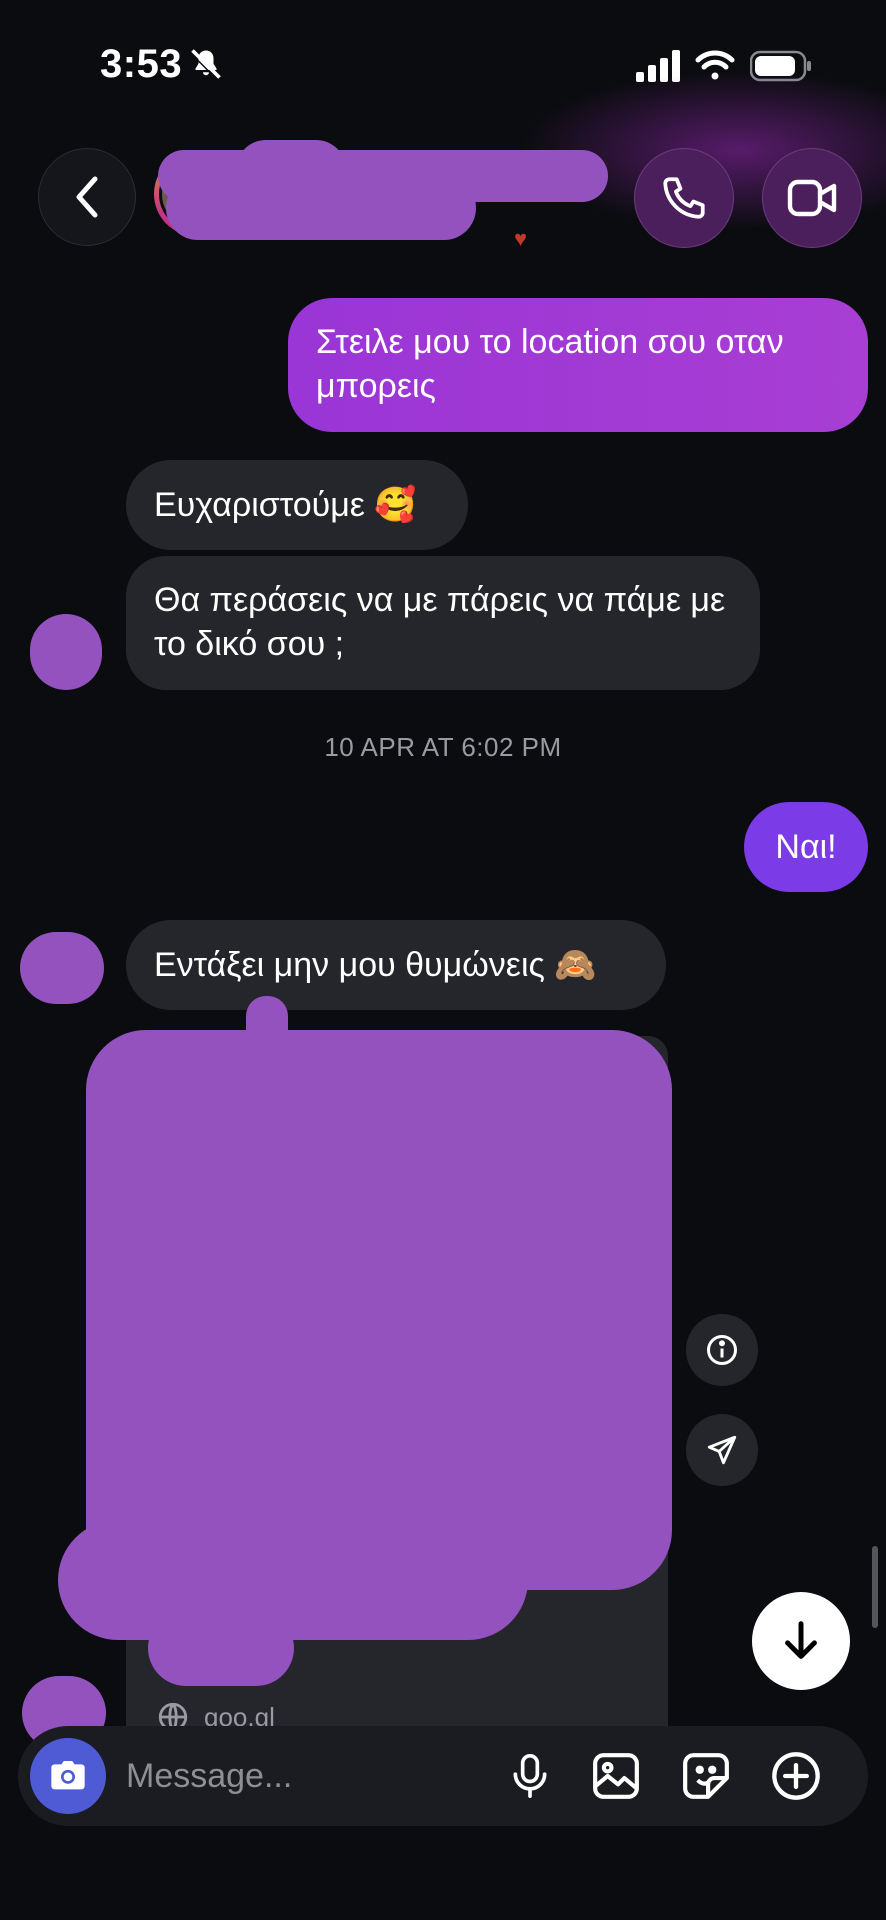  I want to click on phone-icon, so click(684, 198).